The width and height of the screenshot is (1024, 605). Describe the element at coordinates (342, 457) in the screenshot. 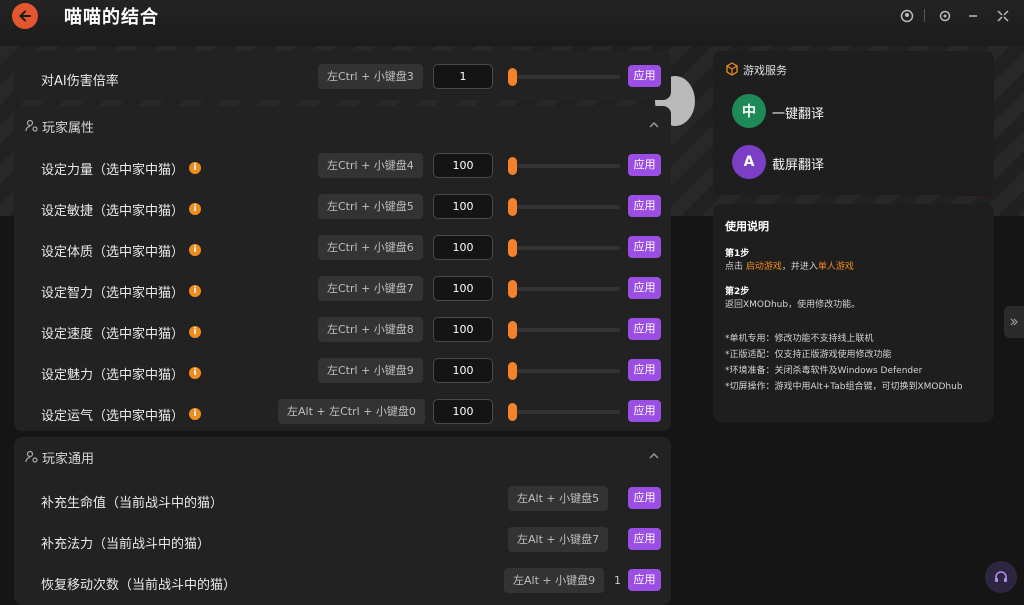

I see `section-header: 玩家通用` at that location.